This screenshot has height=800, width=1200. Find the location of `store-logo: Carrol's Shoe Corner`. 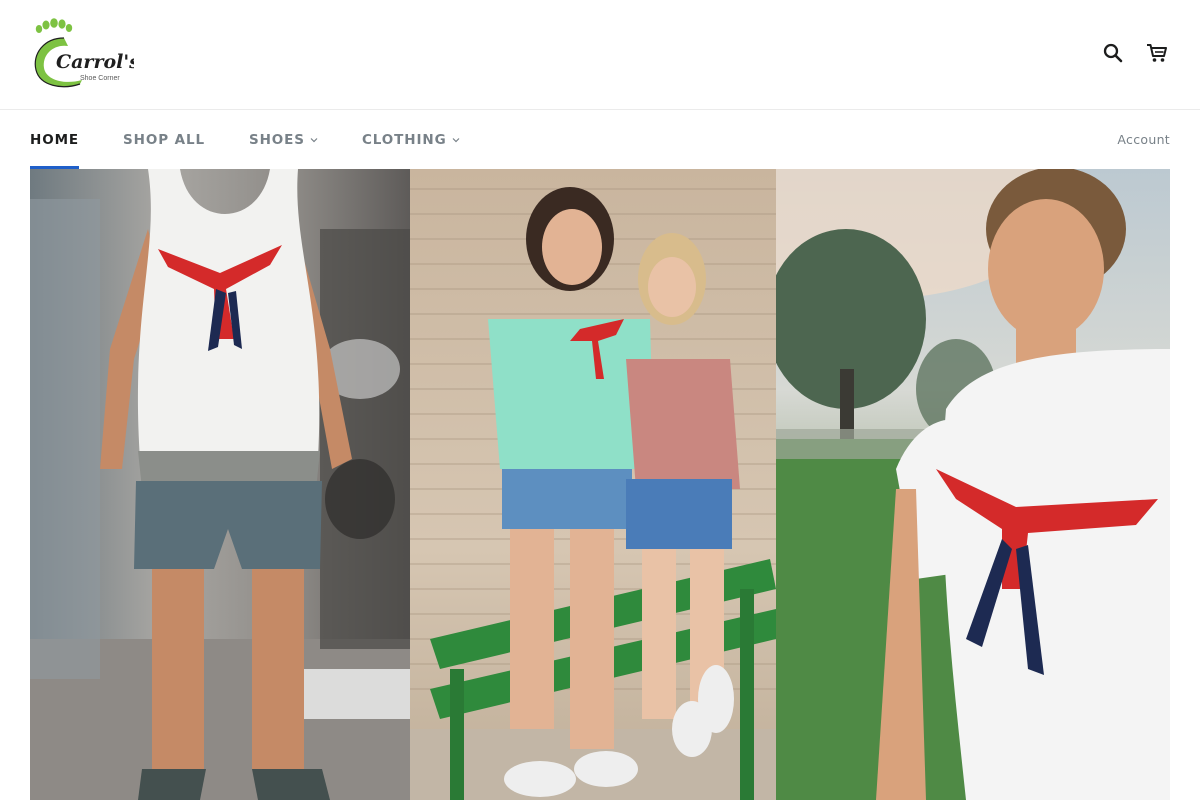

store-logo: Carrol's Shoe Corner is located at coordinates (82, 55).